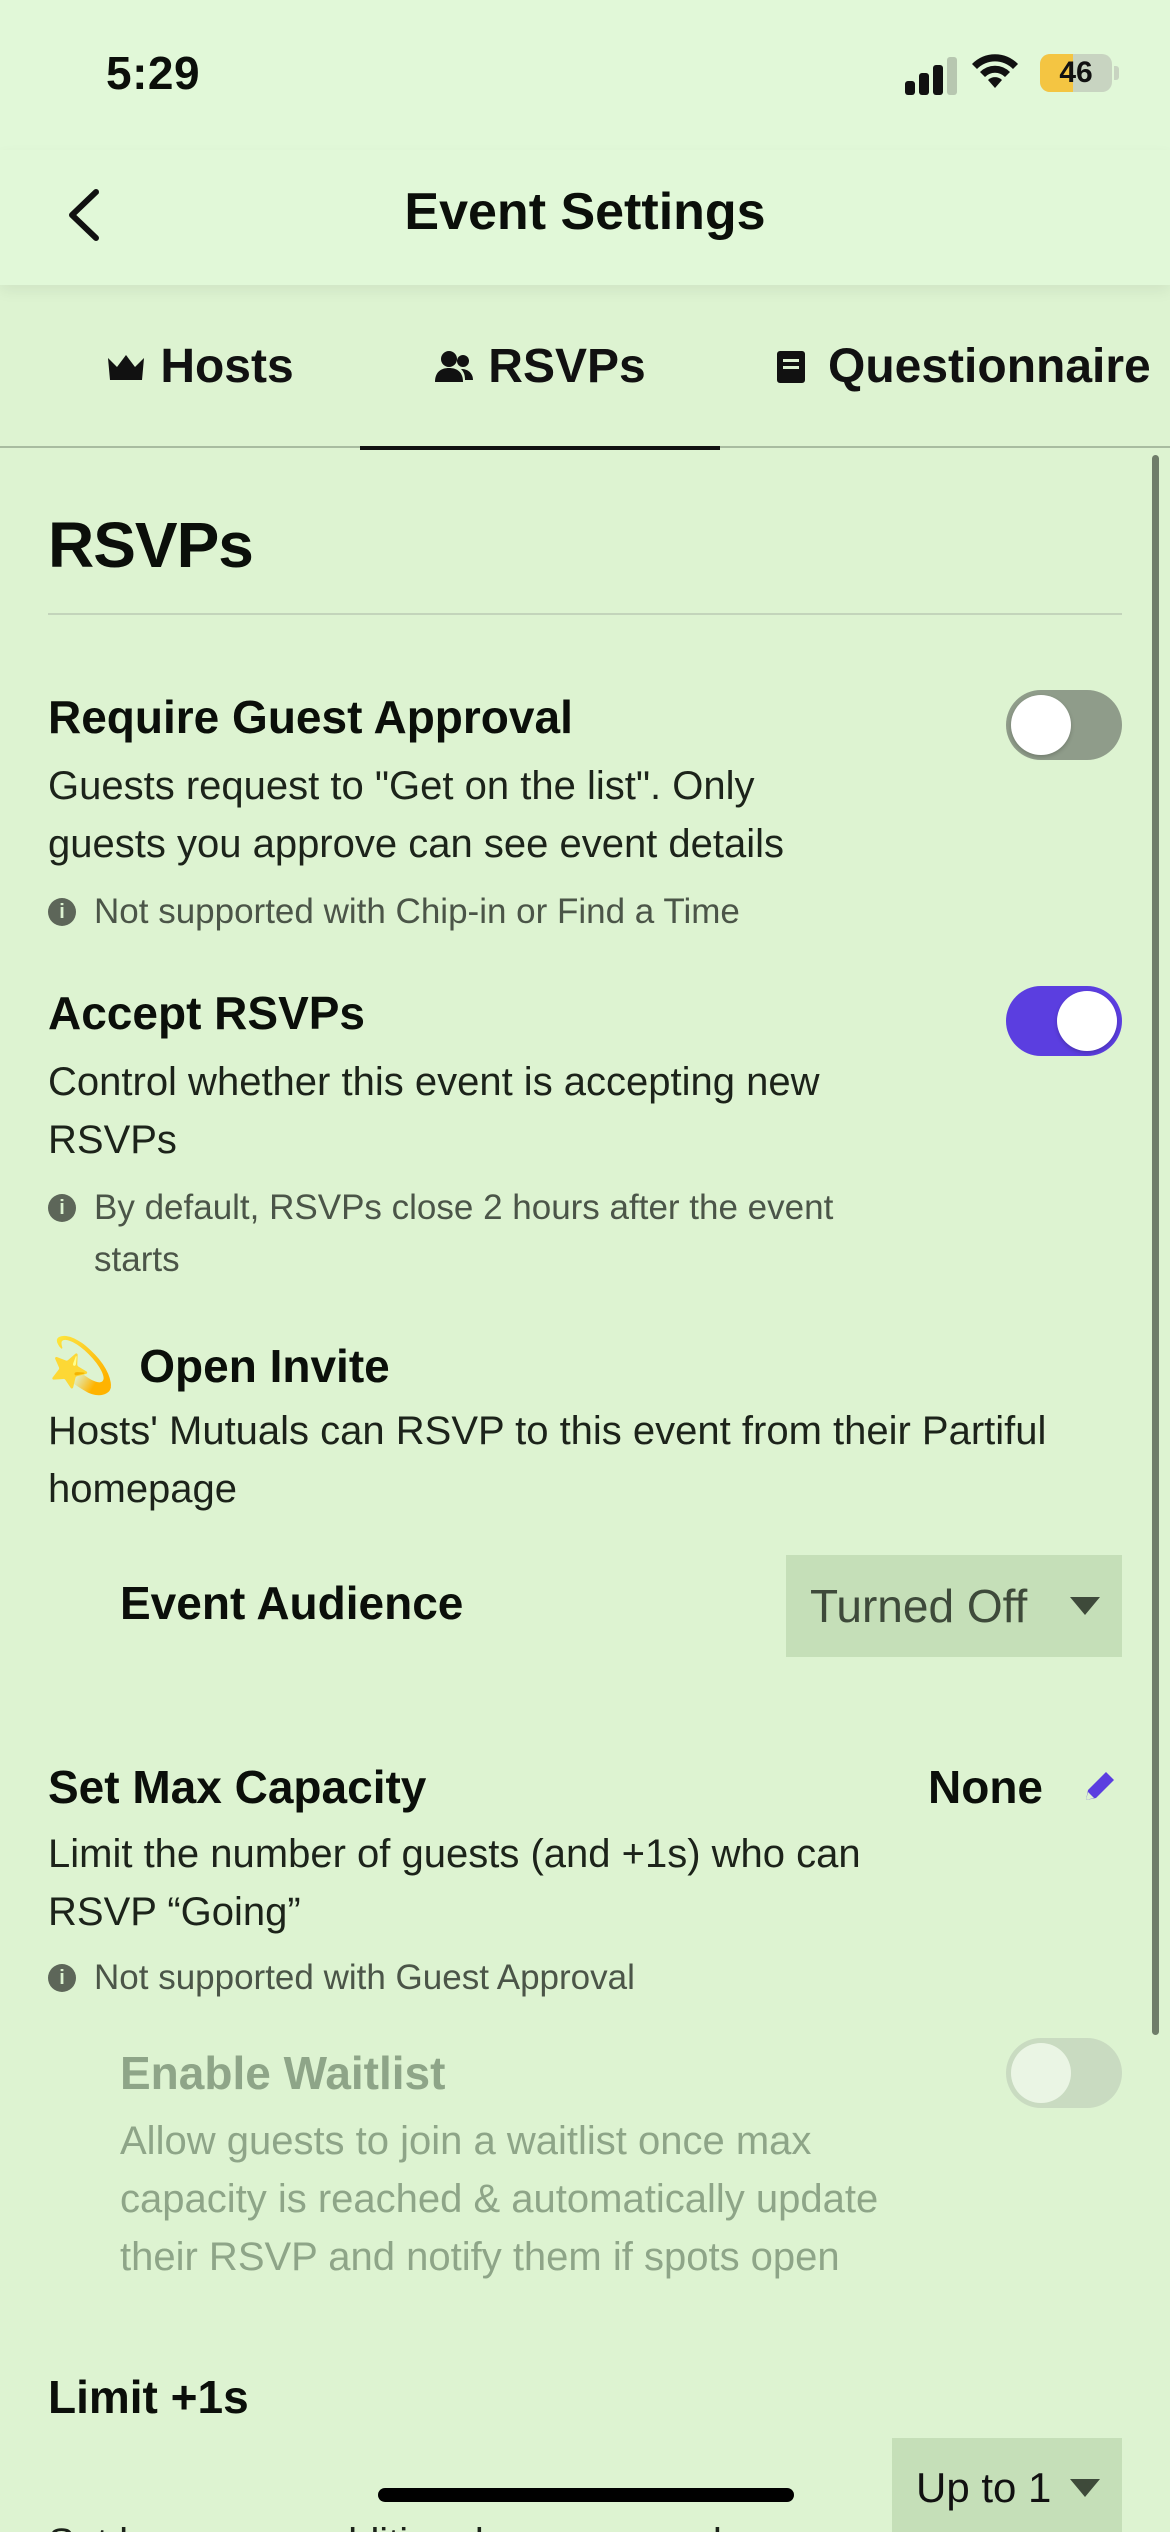  I want to click on battery-icon: 46, so click(1076, 73).